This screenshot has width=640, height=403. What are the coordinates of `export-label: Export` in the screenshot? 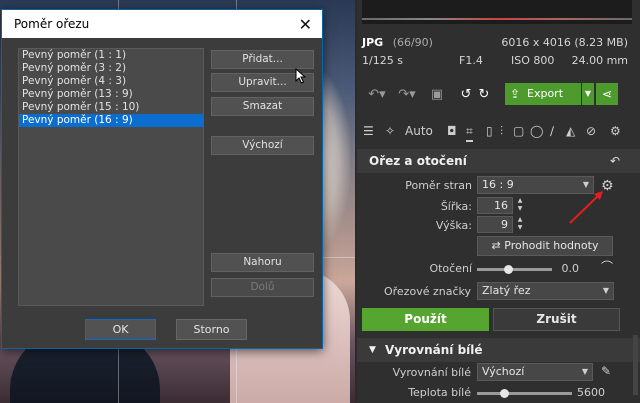 It's located at (545, 93).